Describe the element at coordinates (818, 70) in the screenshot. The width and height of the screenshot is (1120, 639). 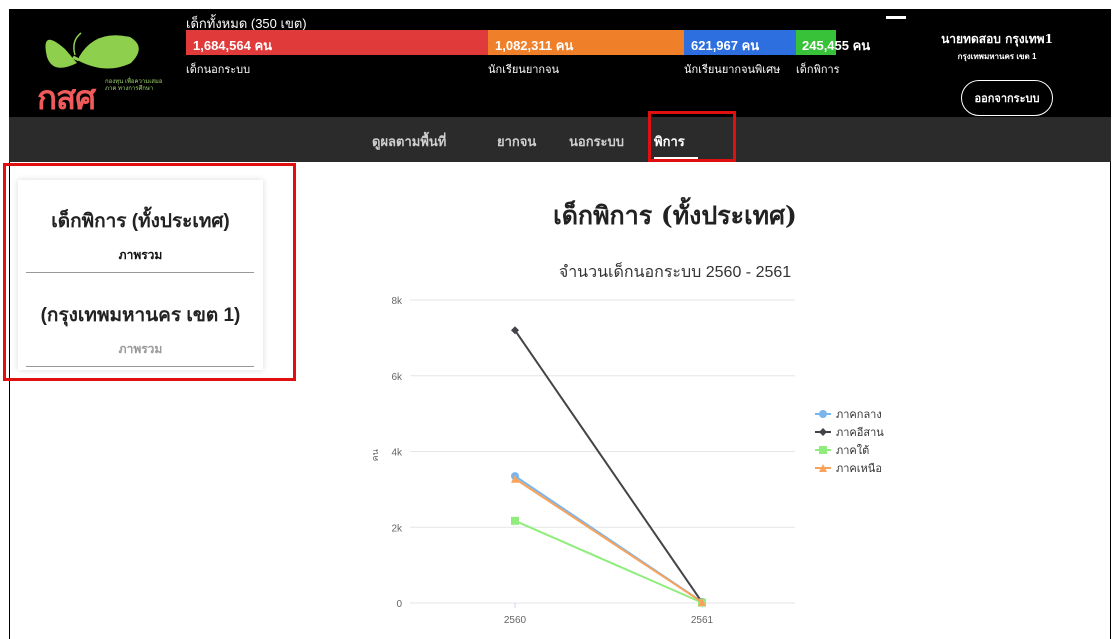
I see `stat-label: เด็กพิการ` at that location.